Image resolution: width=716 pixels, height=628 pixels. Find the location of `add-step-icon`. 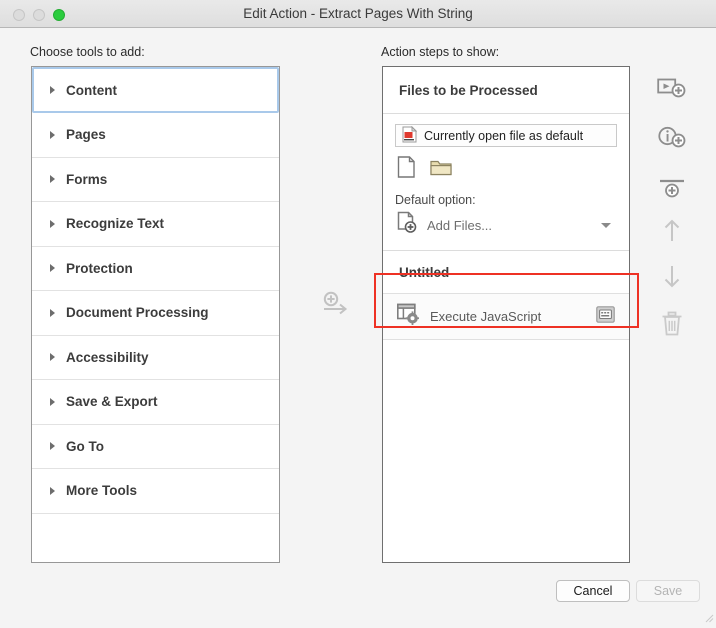

add-step-icon is located at coordinates (672, 89).